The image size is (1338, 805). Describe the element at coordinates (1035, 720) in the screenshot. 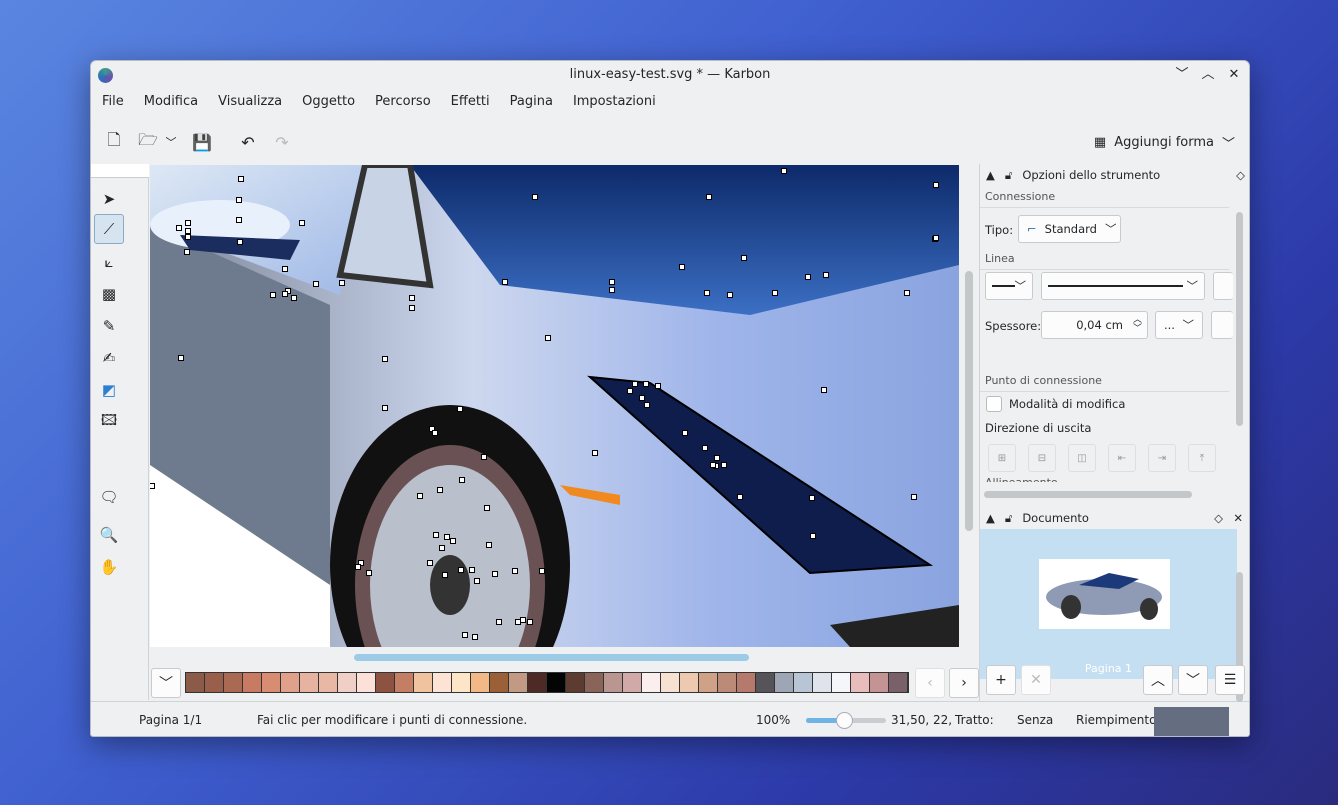

I see `stroke-value: Senza` at that location.